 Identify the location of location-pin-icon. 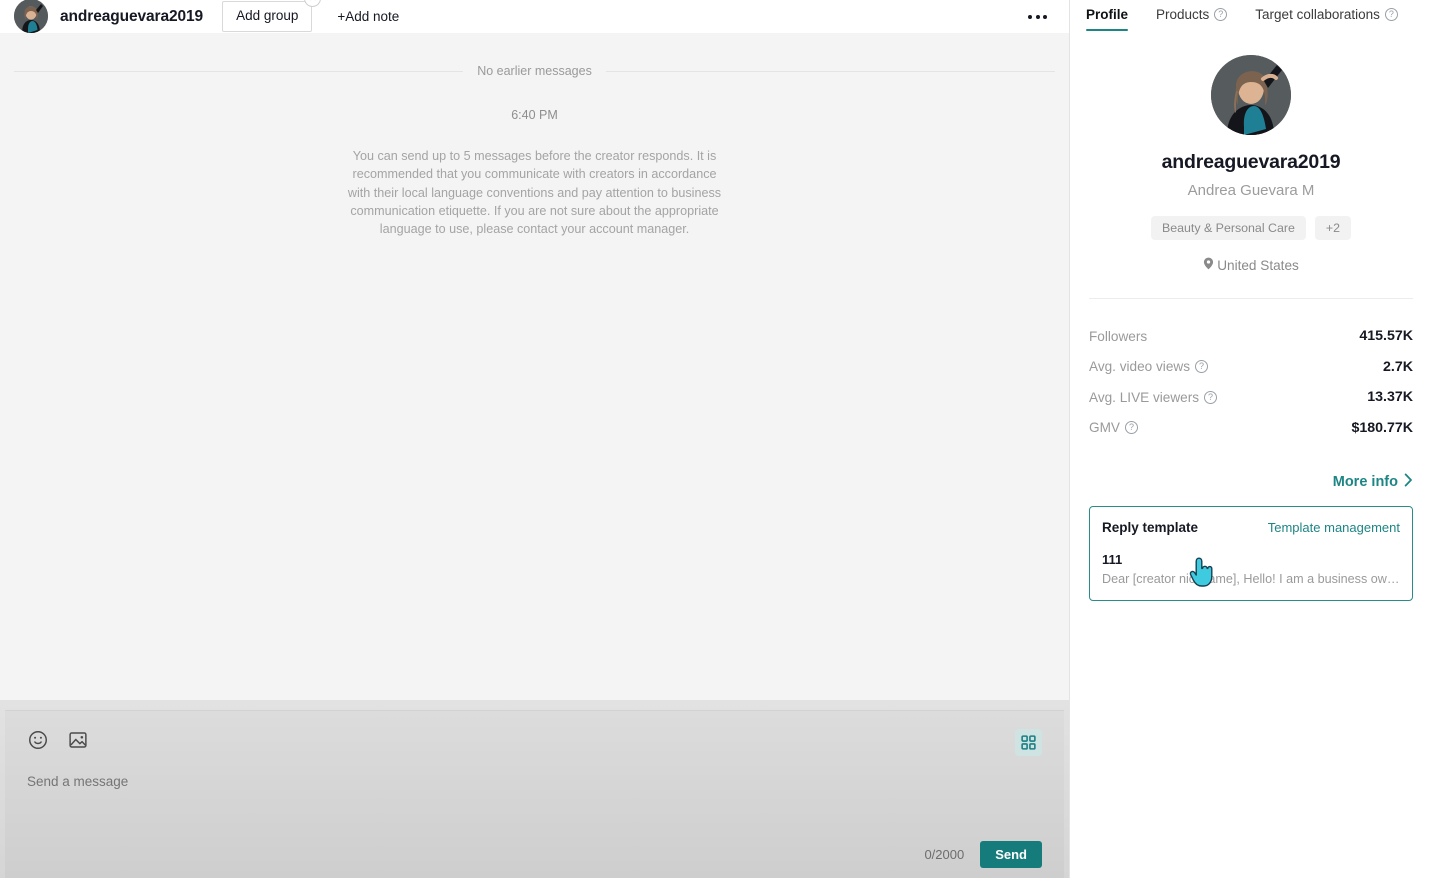
(1208, 265).